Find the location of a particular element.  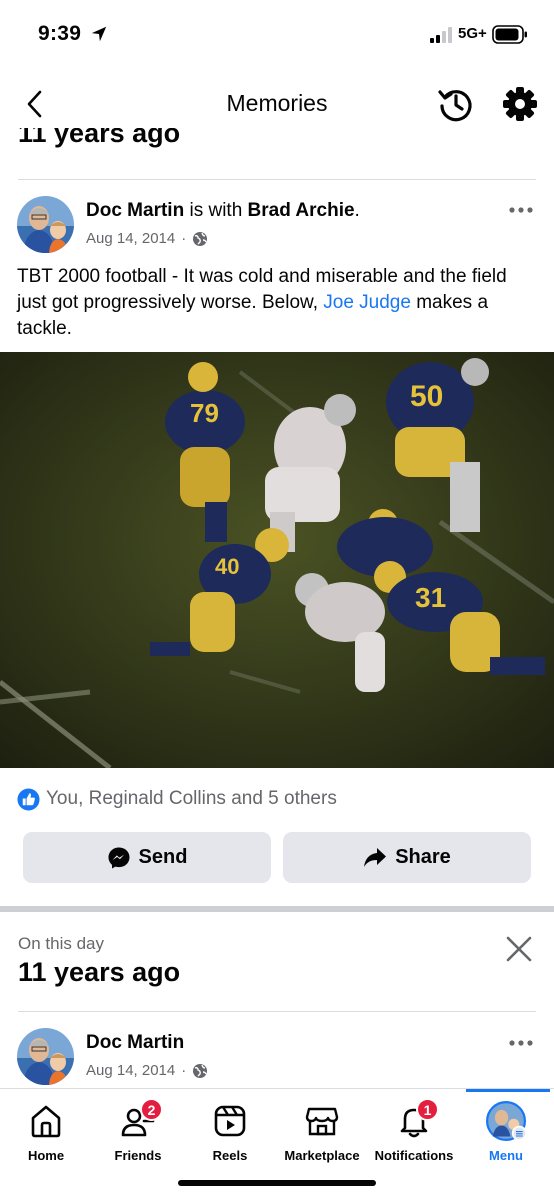

close-icon is located at coordinates (519, 949).